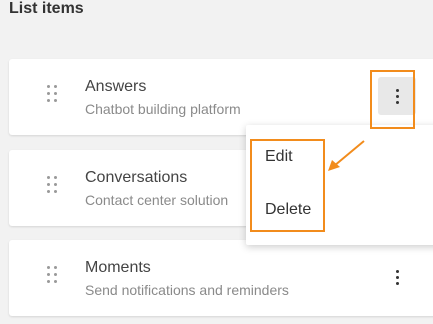  Describe the element at coordinates (163, 109) in the screenshot. I see `list-item-subtitle: Chatbot building platform` at that location.